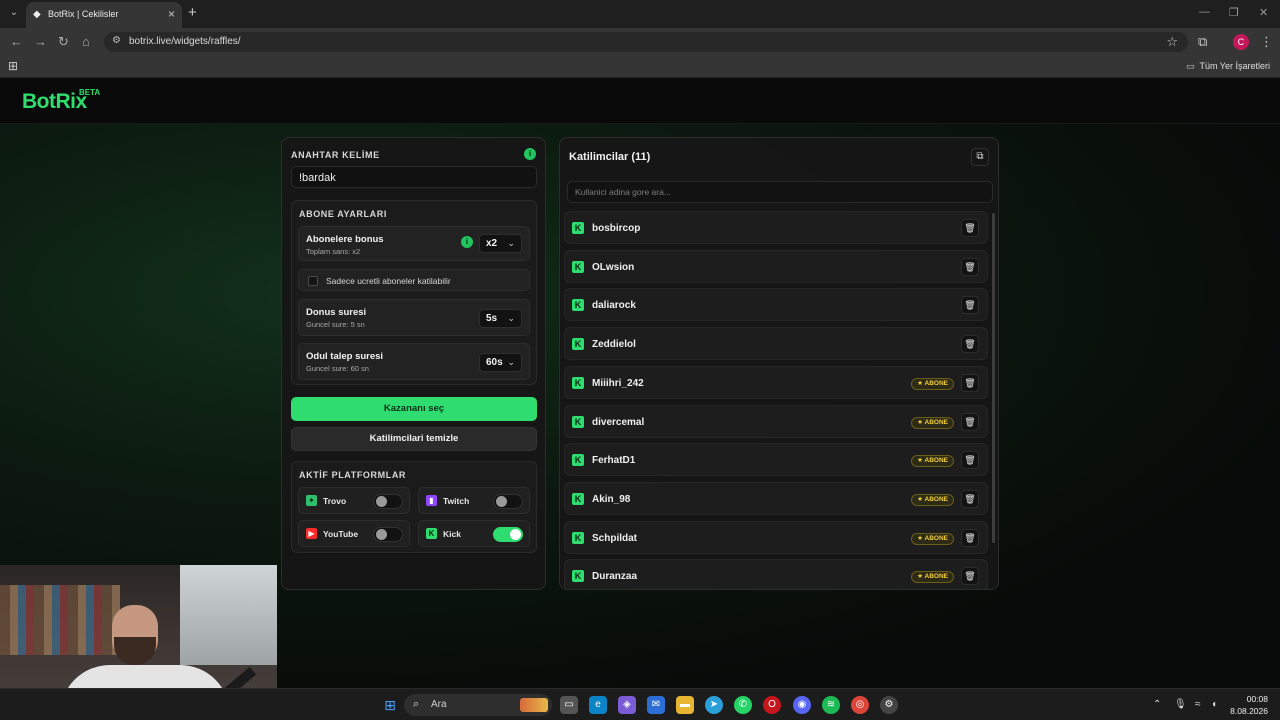  What do you see at coordinates (598, 705) in the screenshot?
I see `edge-icon: e` at bounding box center [598, 705].